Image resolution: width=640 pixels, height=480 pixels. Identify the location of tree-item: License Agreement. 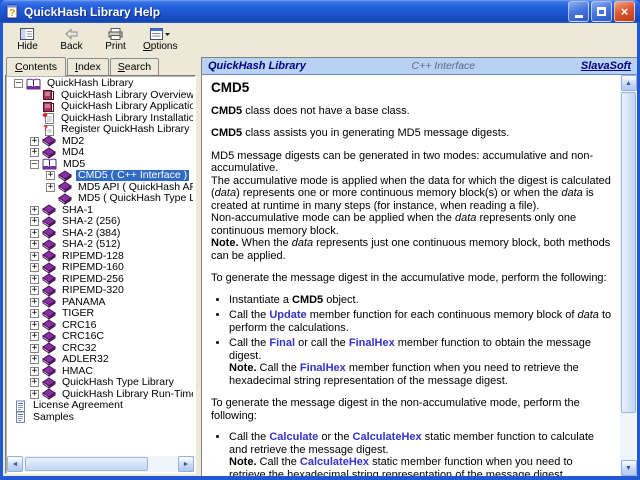
(100, 406).